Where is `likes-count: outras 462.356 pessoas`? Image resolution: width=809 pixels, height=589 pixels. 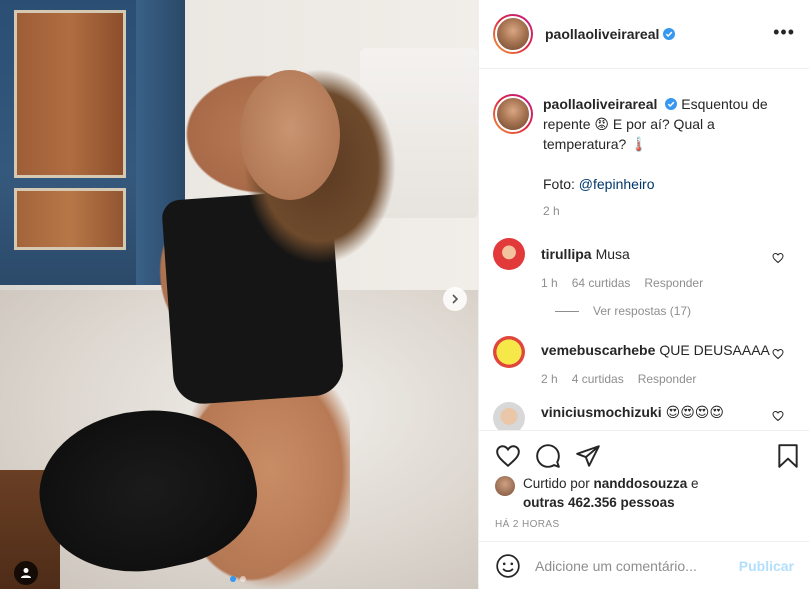 likes-count: outras 462.356 pessoas is located at coordinates (599, 502).